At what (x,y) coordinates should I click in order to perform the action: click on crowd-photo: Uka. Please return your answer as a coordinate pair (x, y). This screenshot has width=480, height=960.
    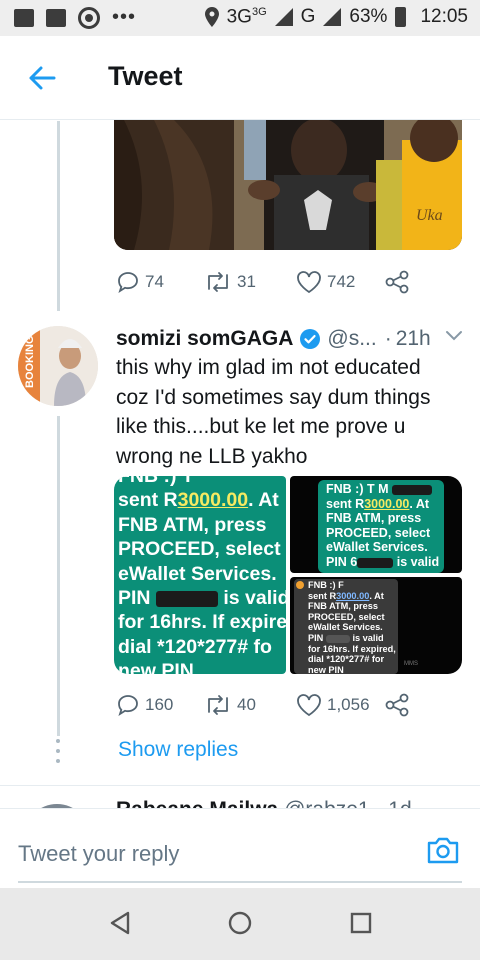
    Looking at the image, I should click on (288, 185).